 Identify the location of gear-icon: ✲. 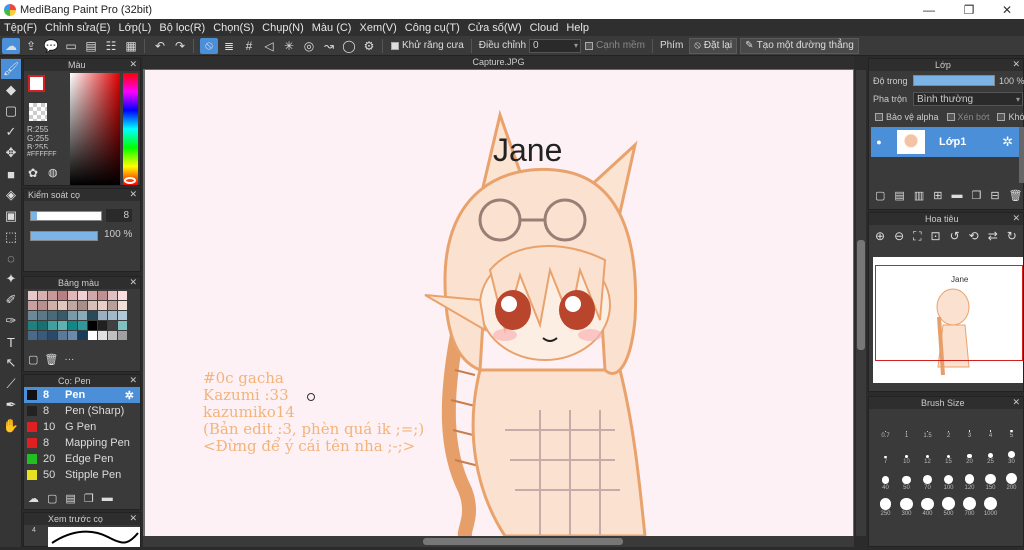
(1007, 142).